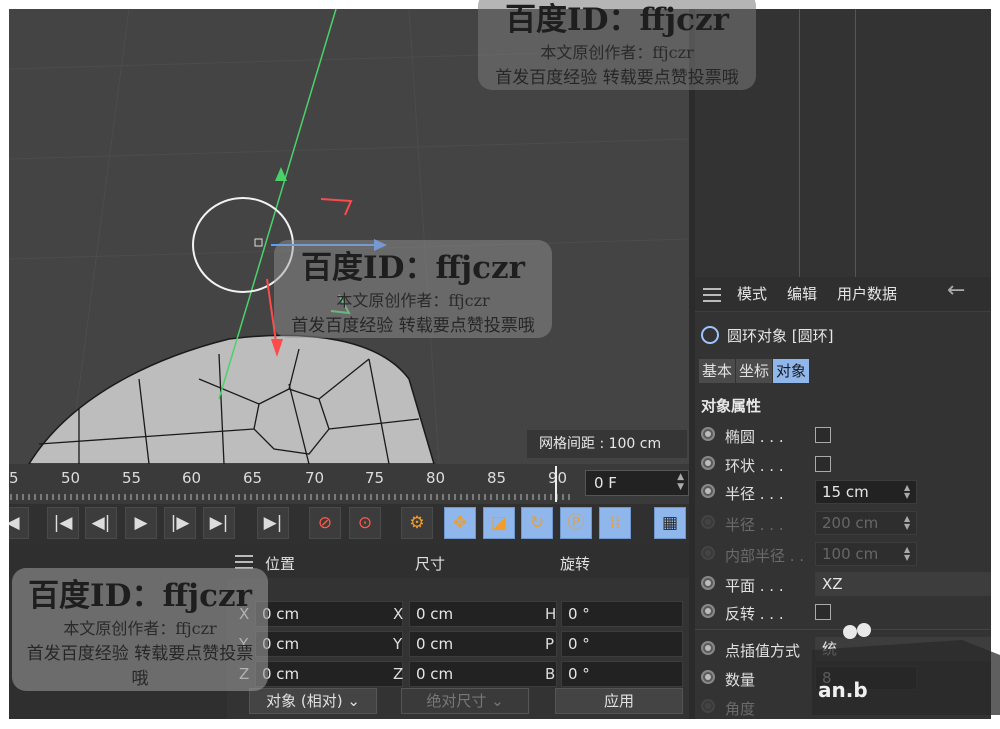 The width and height of the screenshot is (1000, 729). What do you see at coordinates (180, 523) in the screenshot?
I see `step-forward-icon: |▶` at bounding box center [180, 523].